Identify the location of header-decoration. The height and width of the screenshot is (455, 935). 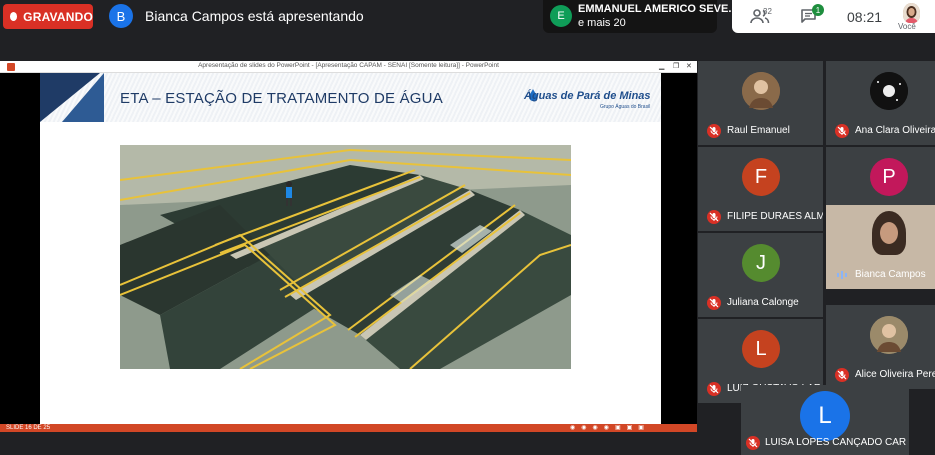
(83, 97).